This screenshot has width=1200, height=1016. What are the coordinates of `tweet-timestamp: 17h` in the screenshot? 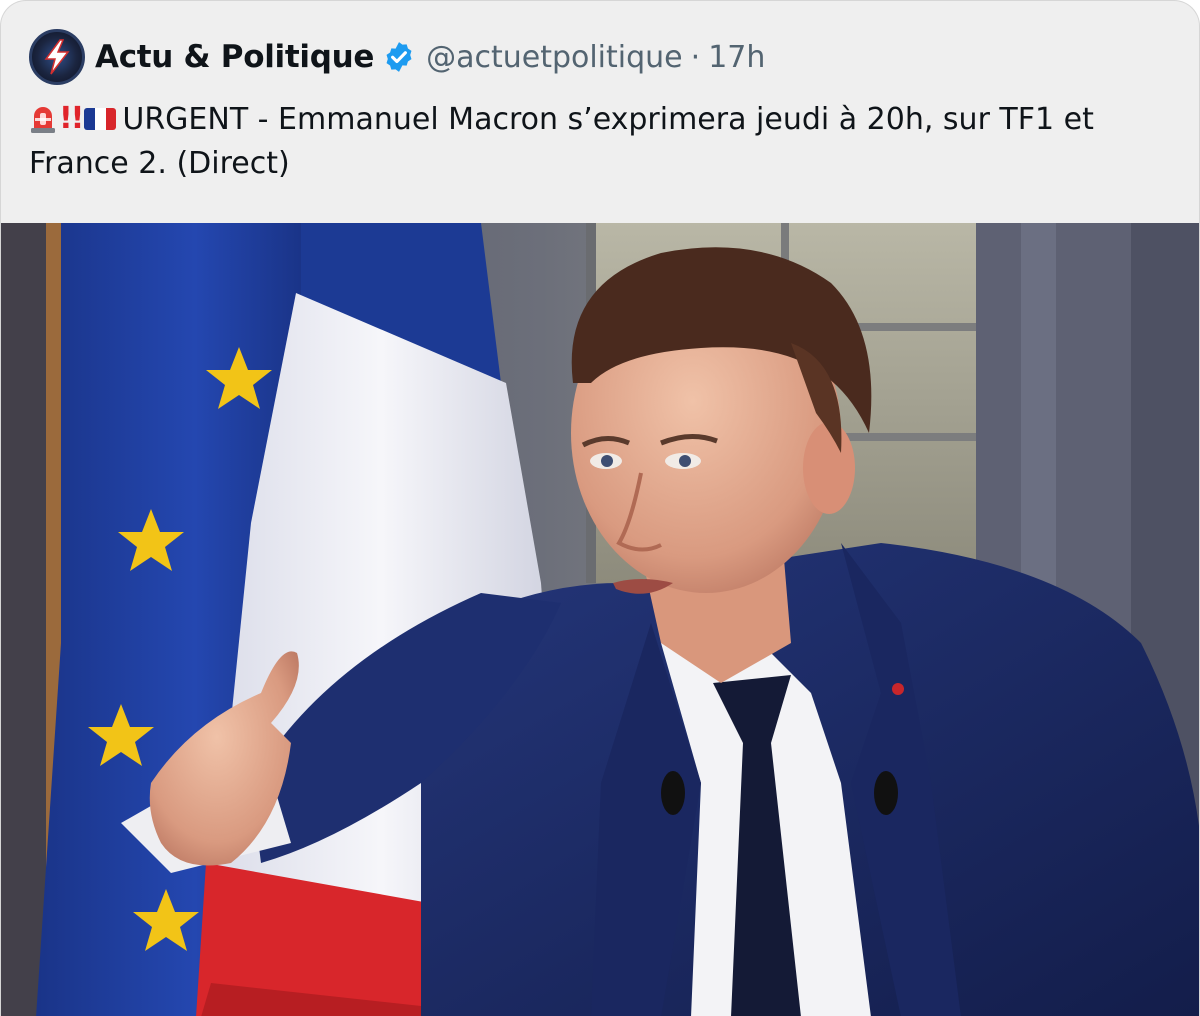 It's located at (736, 57).